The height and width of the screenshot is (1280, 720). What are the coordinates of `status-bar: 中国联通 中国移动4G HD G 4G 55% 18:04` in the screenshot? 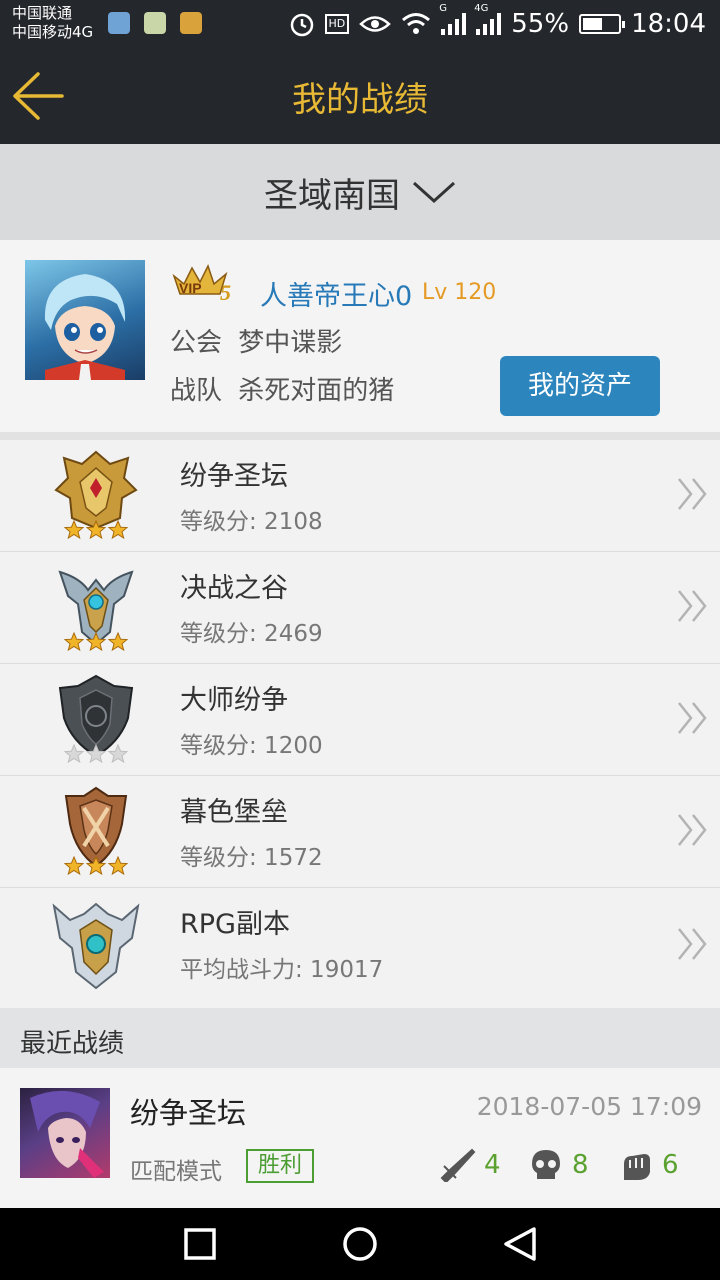 It's located at (360, 24).